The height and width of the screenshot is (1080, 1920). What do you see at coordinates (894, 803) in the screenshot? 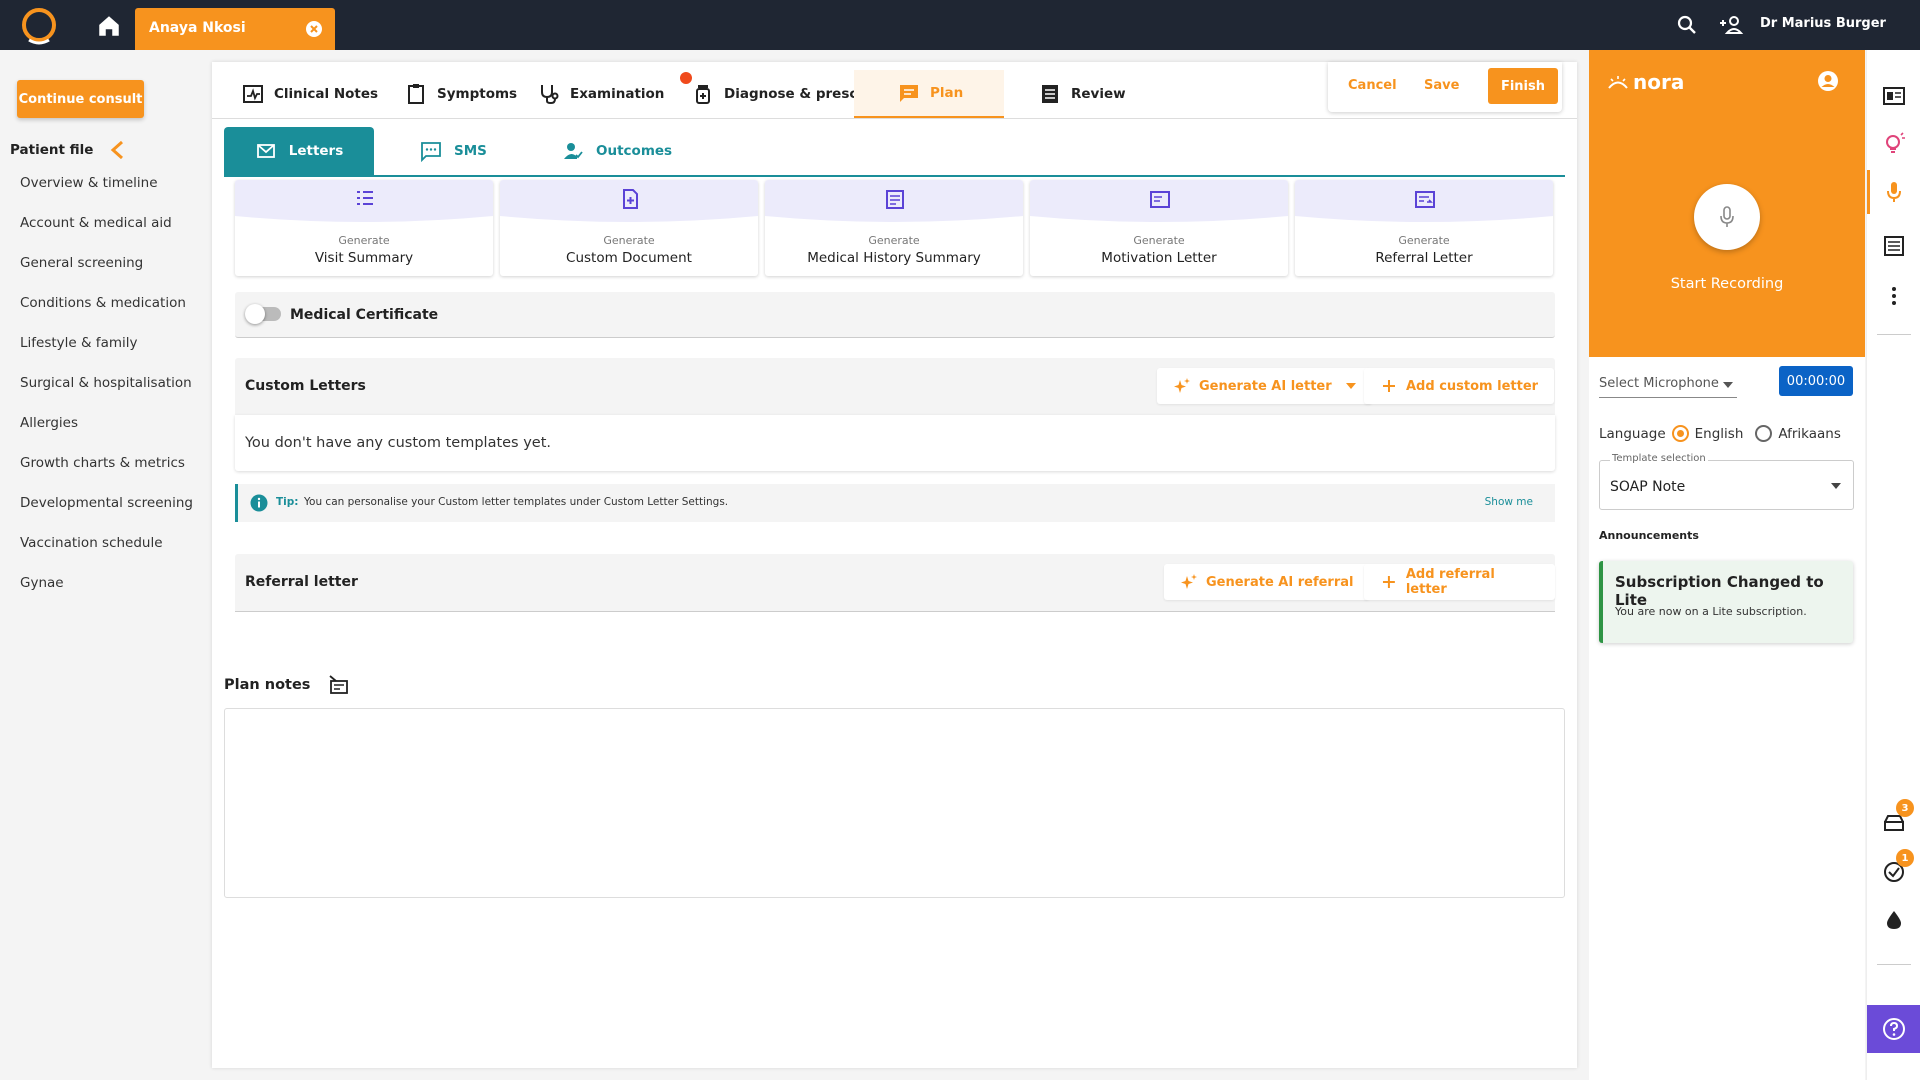
I see `plan-notes-textarea` at bounding box center [894, 803].